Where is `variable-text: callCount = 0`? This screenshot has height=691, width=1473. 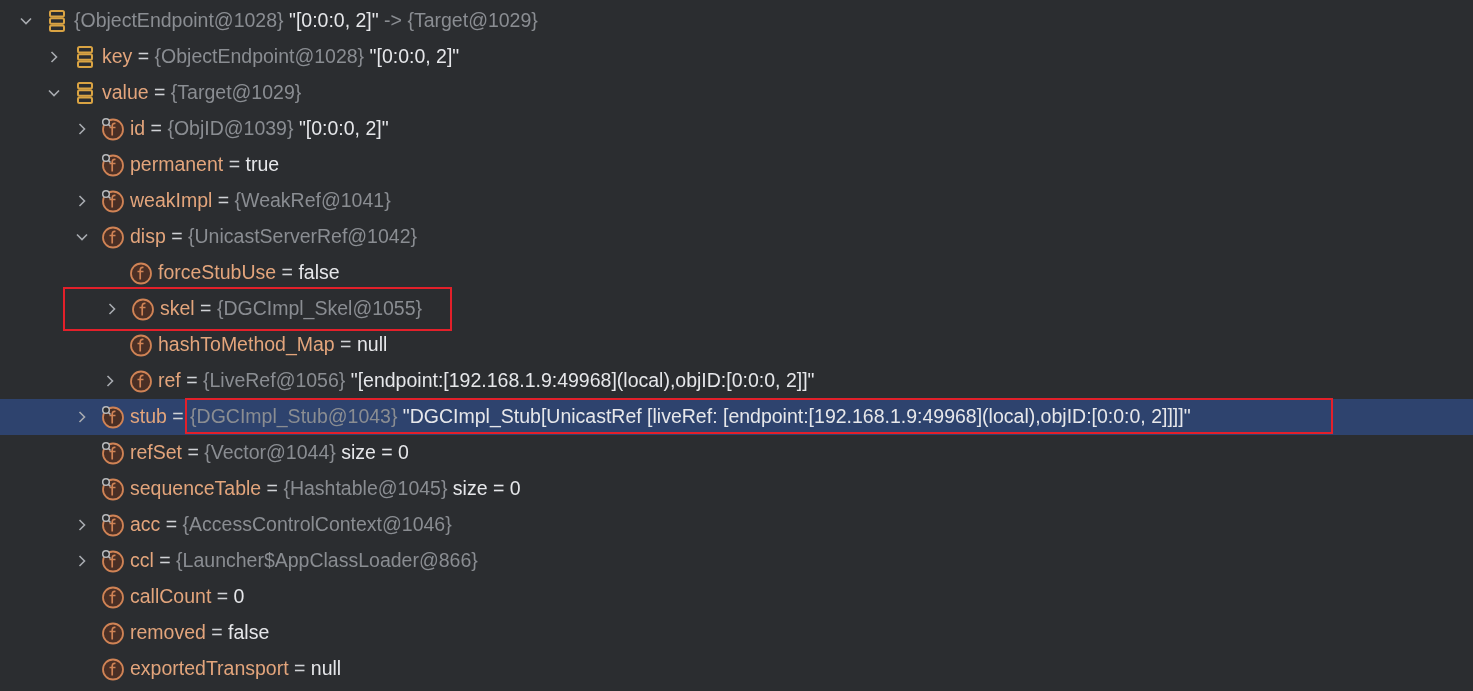
variable-text: callCount = 0 is located at coordinates (187, 597).